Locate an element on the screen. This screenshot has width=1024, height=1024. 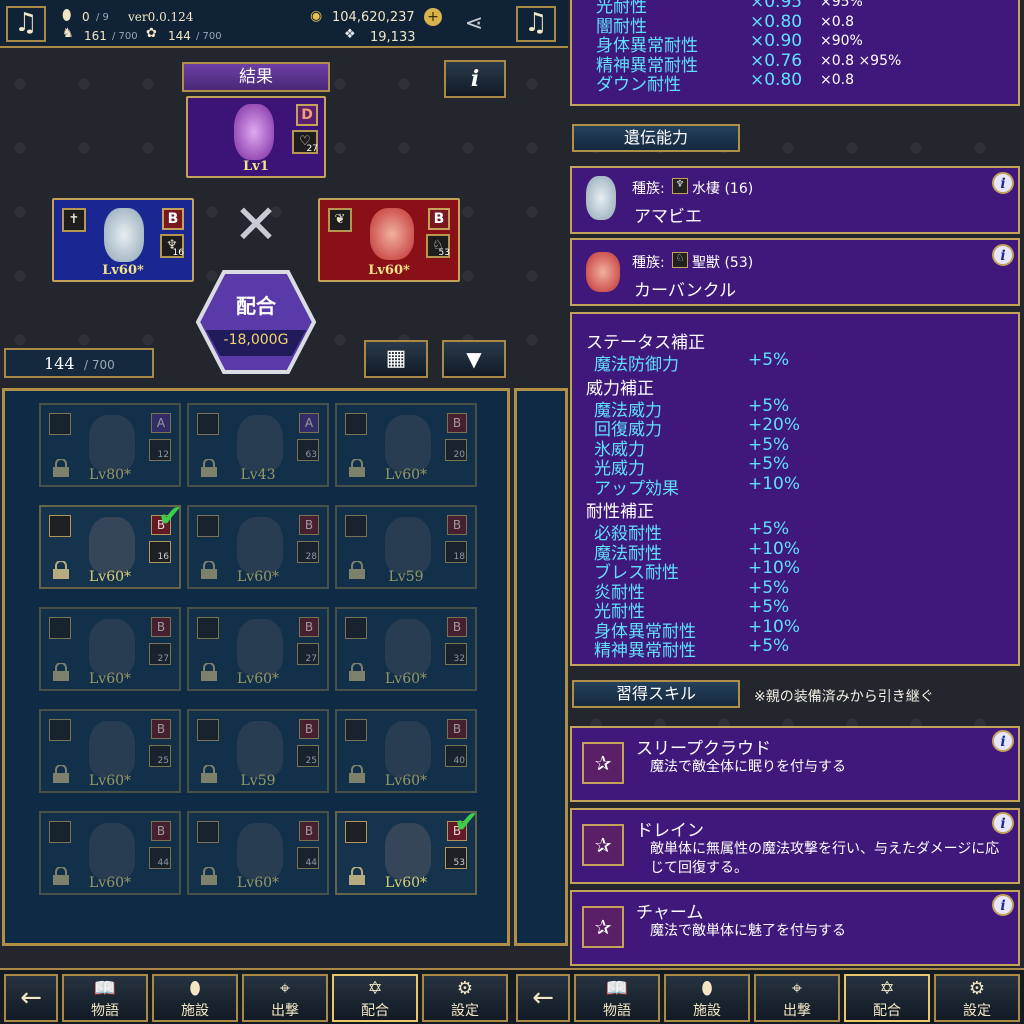
parent-a-race-label: 種族: is located at coordinates (648, 189).